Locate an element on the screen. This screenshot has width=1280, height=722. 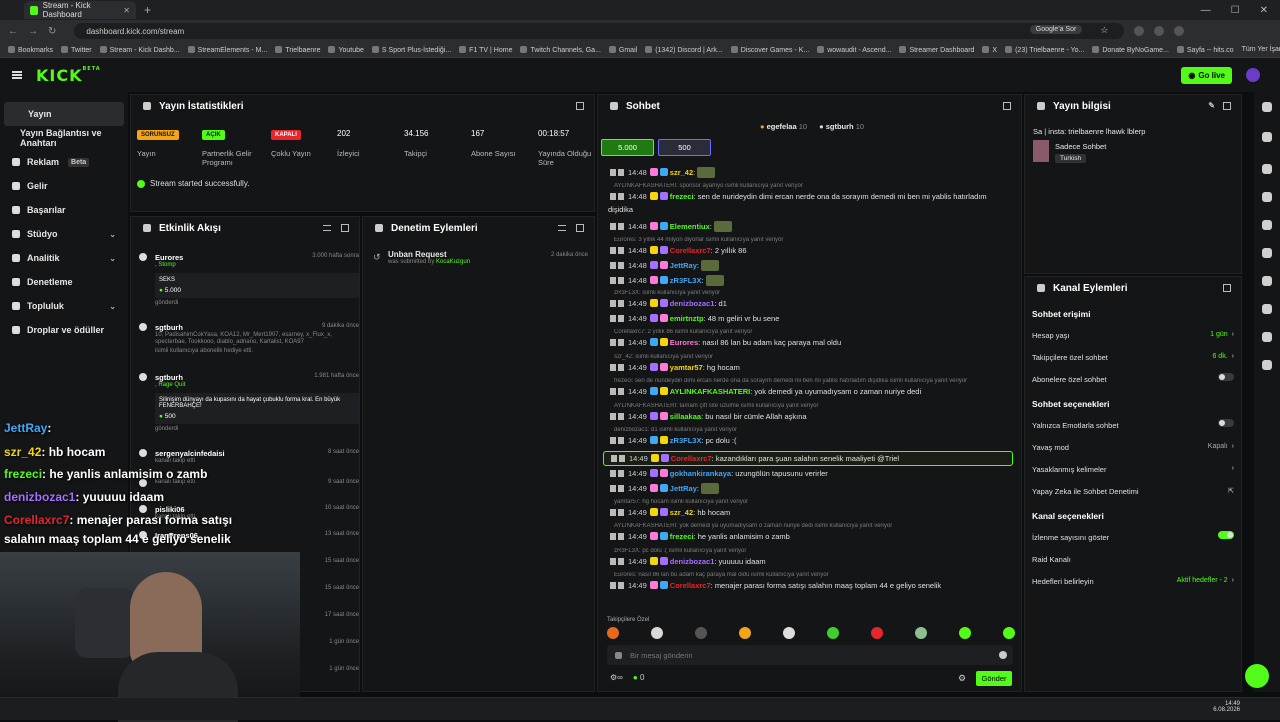
bookmark-item: F1 TV | Home is located at coordinates (485, 50).